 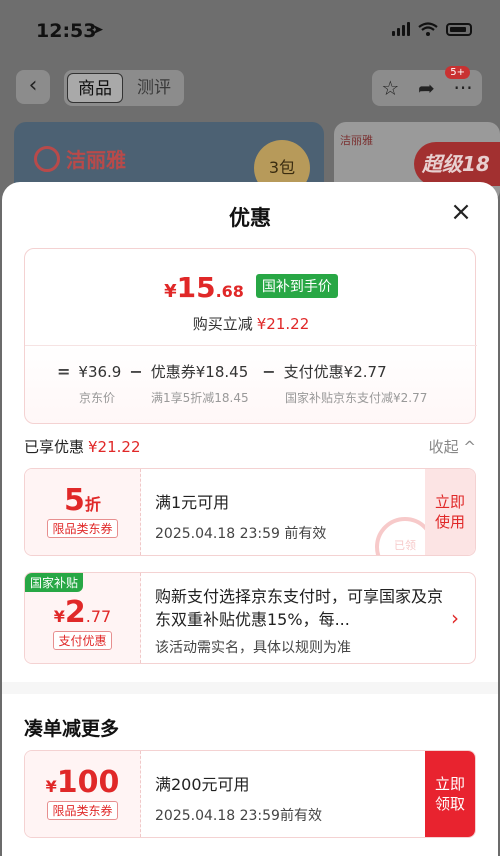 I want to click on reduce-label: 购买立减, so click(x=222, y=324).